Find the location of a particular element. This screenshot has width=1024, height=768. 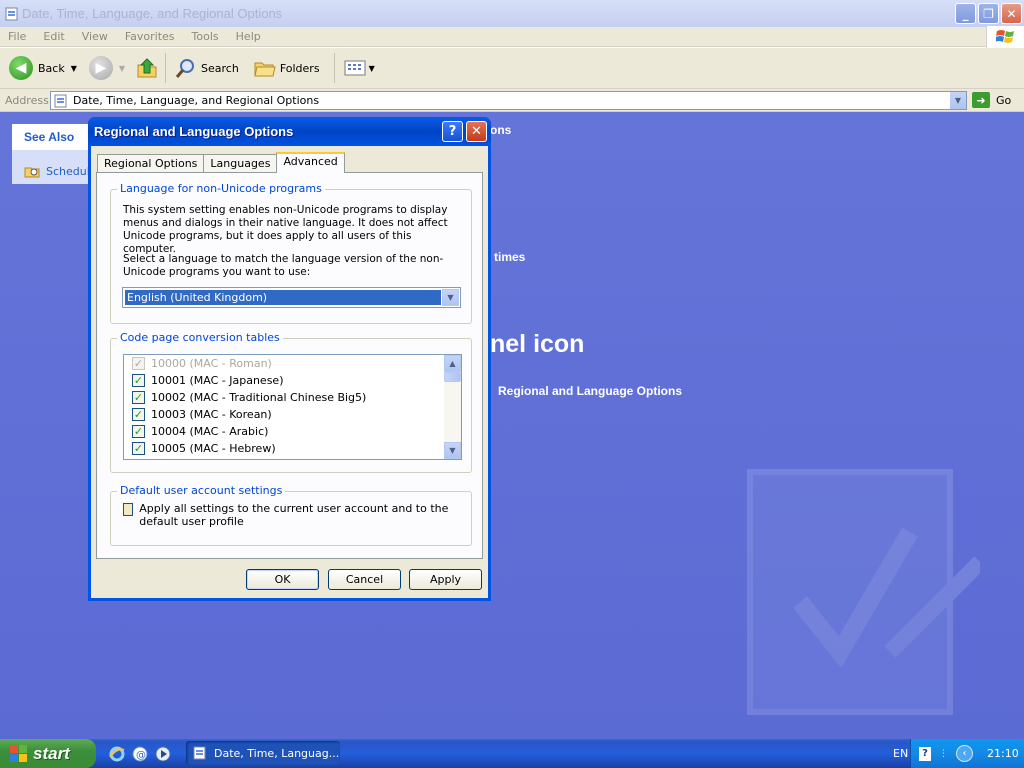

go-arrow-icon: ➜ is located at coordinates (981, 100).